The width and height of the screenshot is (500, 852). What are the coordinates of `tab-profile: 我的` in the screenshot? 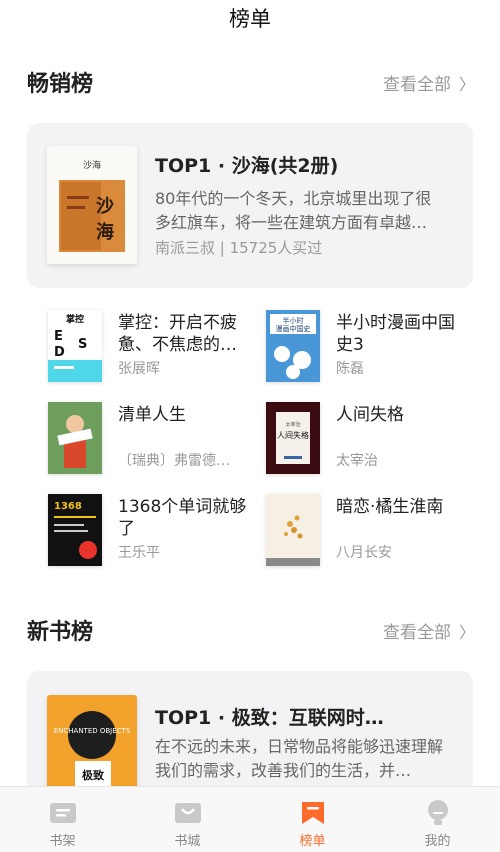 It's located at (437, 819).